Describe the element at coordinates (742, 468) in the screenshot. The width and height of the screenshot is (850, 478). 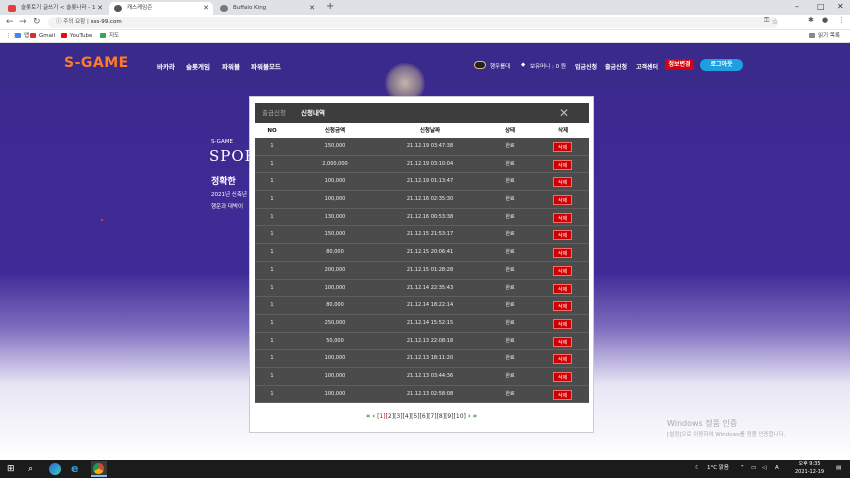
I see `tray-overflow-icon: ⌃` at that location.